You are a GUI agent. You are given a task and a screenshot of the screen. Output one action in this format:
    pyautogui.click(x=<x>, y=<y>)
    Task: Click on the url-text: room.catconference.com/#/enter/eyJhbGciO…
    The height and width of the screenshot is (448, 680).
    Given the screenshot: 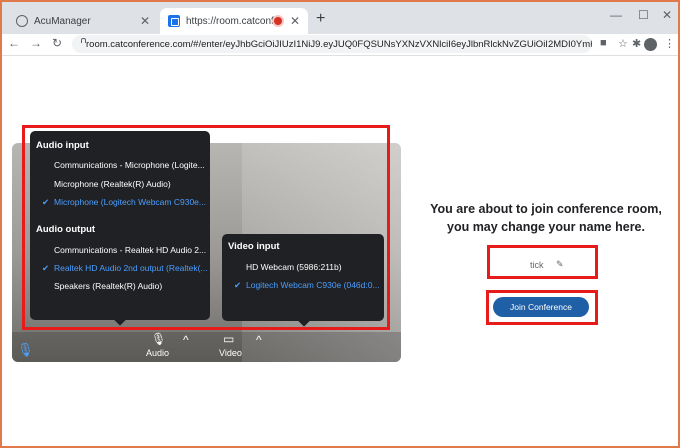 What is the action you would take?
    pyautogui.click(x=339, y=44)
    